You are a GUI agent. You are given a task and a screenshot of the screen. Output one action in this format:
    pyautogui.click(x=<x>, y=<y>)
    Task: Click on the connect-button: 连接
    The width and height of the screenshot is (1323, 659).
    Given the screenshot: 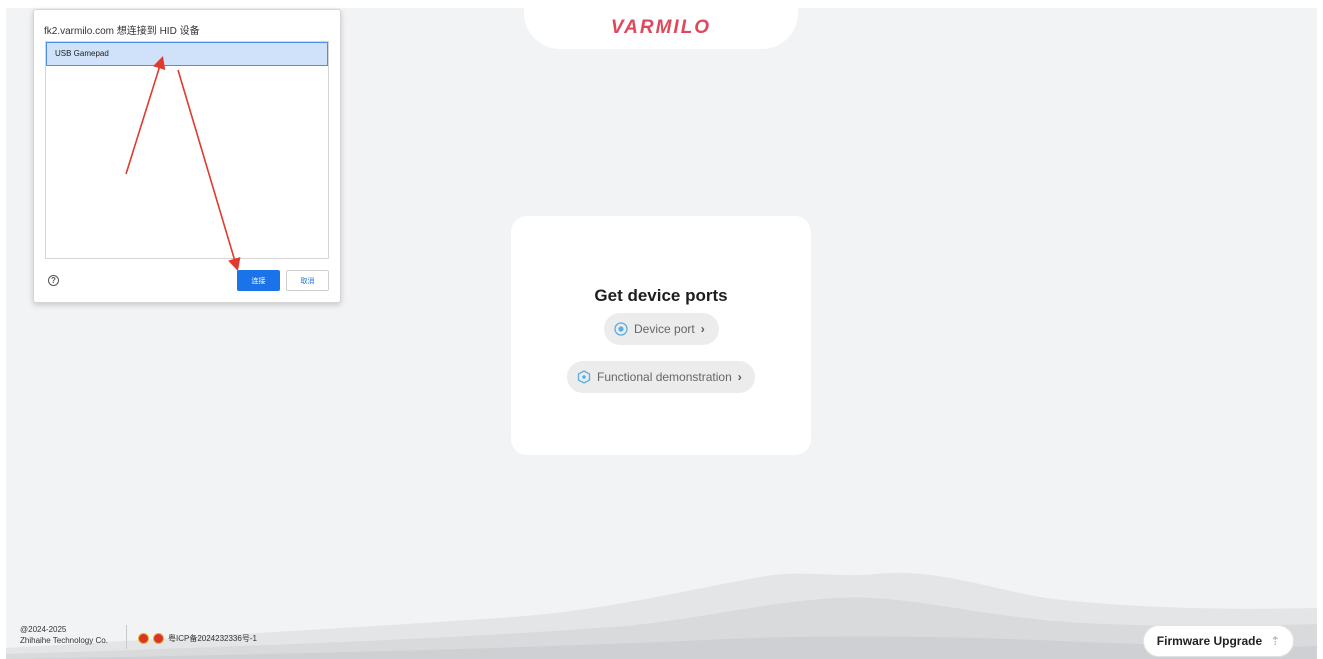 What is the action you would take?
    pyautogui.click(x=258, y=280)
    